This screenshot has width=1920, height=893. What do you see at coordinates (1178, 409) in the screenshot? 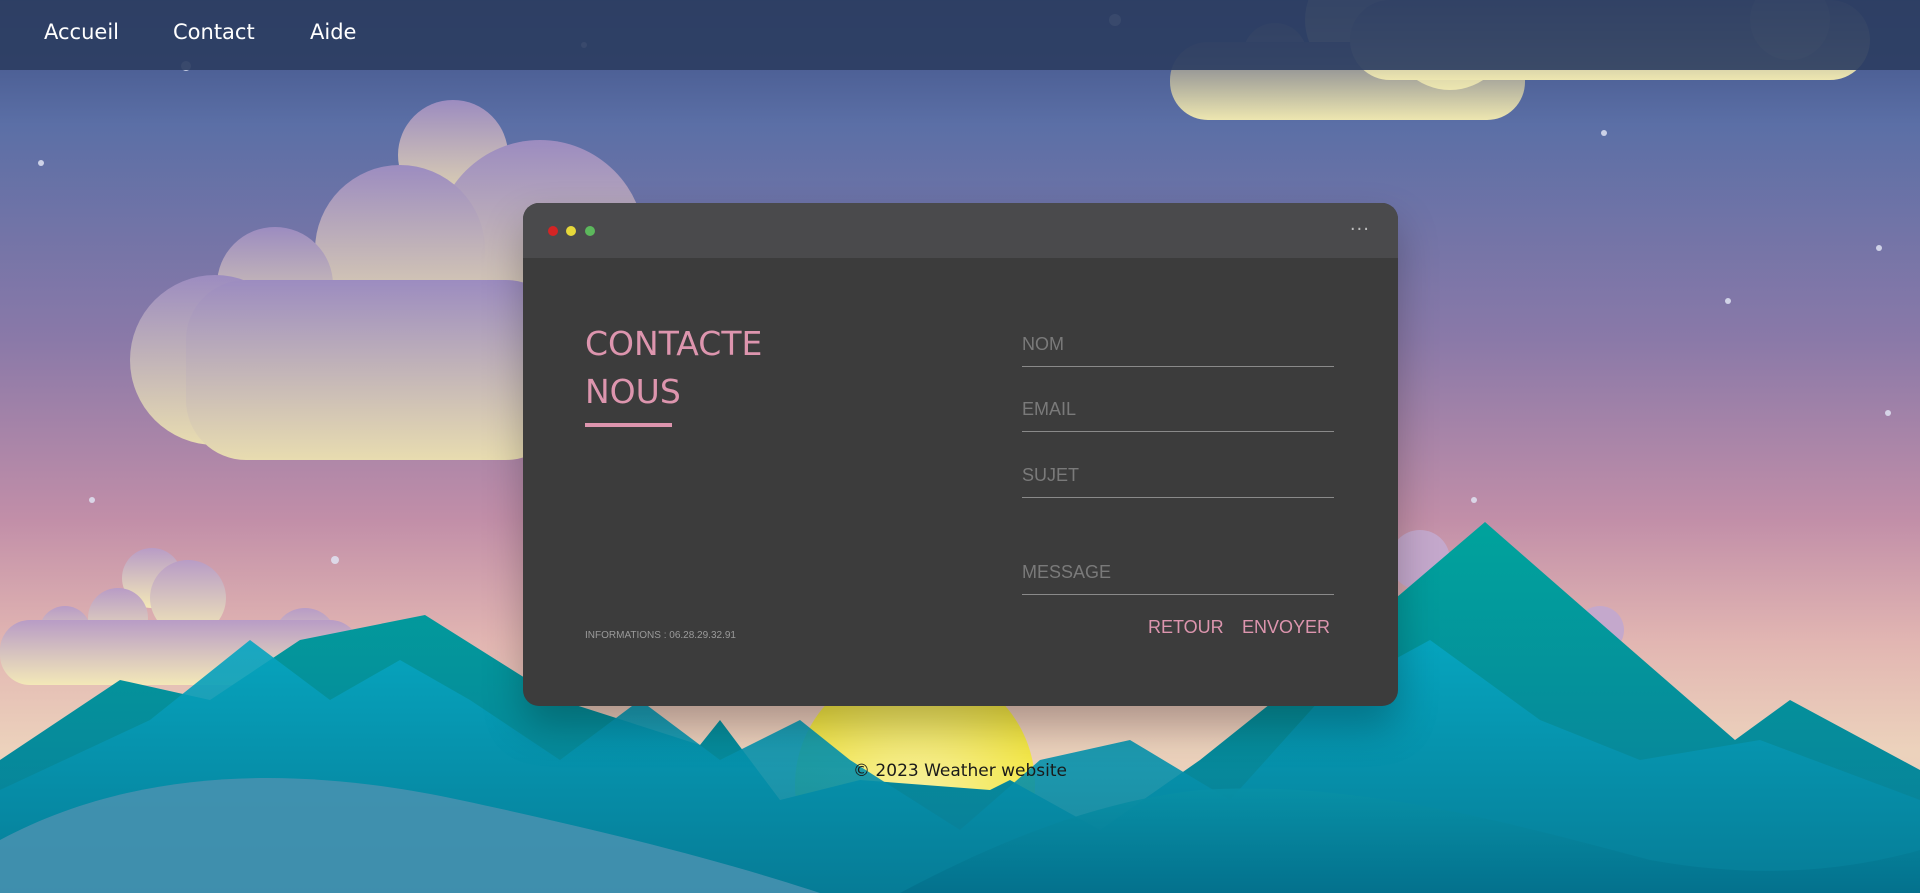
I see `email-input` at bounding box center [1178, 409].